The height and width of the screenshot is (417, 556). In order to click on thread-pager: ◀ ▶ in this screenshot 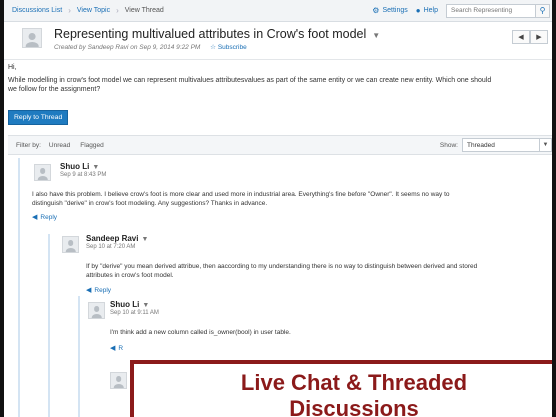, I will do `click(530, 37)`.